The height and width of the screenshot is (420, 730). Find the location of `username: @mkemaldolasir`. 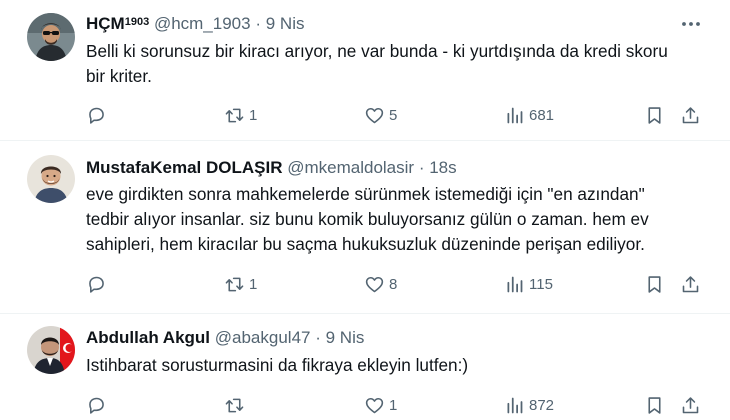

username: @mkemaldolasir is located at coordinates (350, 167).